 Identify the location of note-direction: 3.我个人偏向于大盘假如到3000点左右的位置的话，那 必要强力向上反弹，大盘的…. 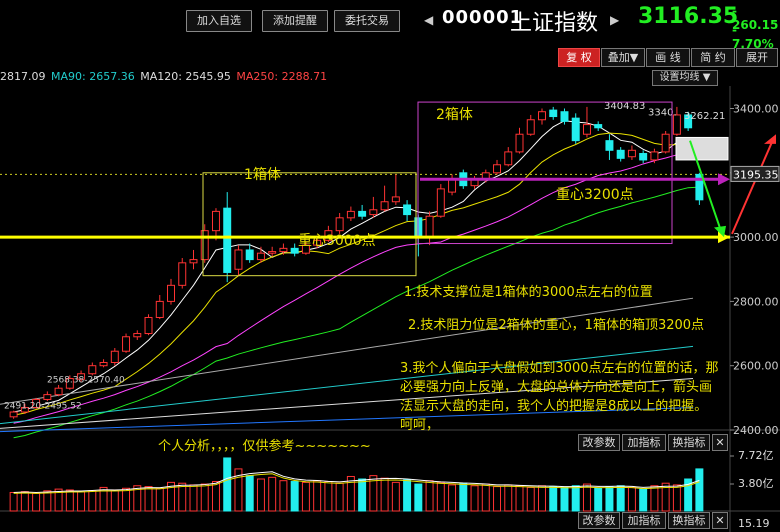
(590, 397).